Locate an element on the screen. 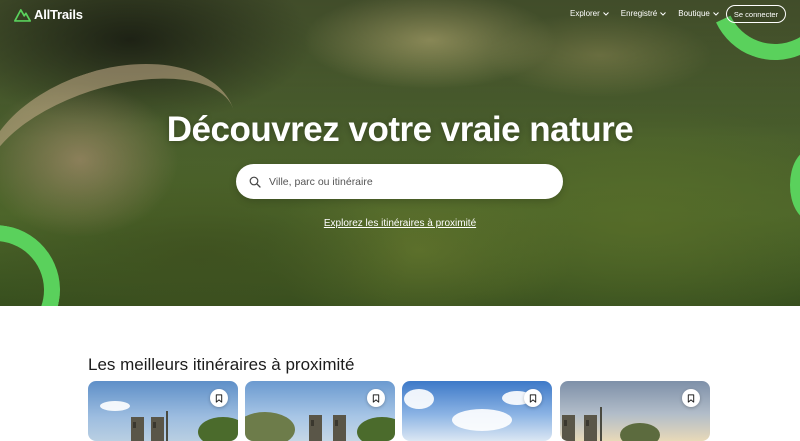 This screenshot has width=800, height=441. alltrails-logo: AllTrails is located at coordinates (48, 14).